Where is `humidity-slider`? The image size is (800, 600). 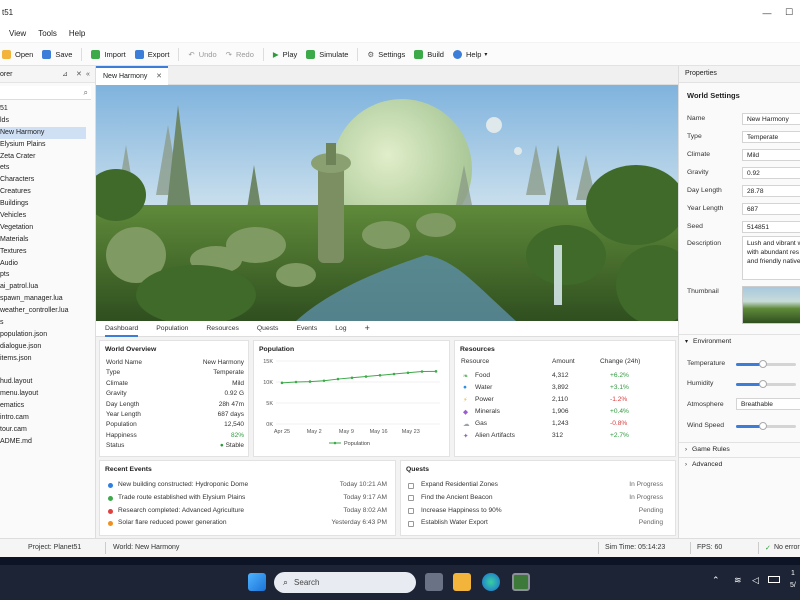
humidity-slider is located at coordinates (766, 384).